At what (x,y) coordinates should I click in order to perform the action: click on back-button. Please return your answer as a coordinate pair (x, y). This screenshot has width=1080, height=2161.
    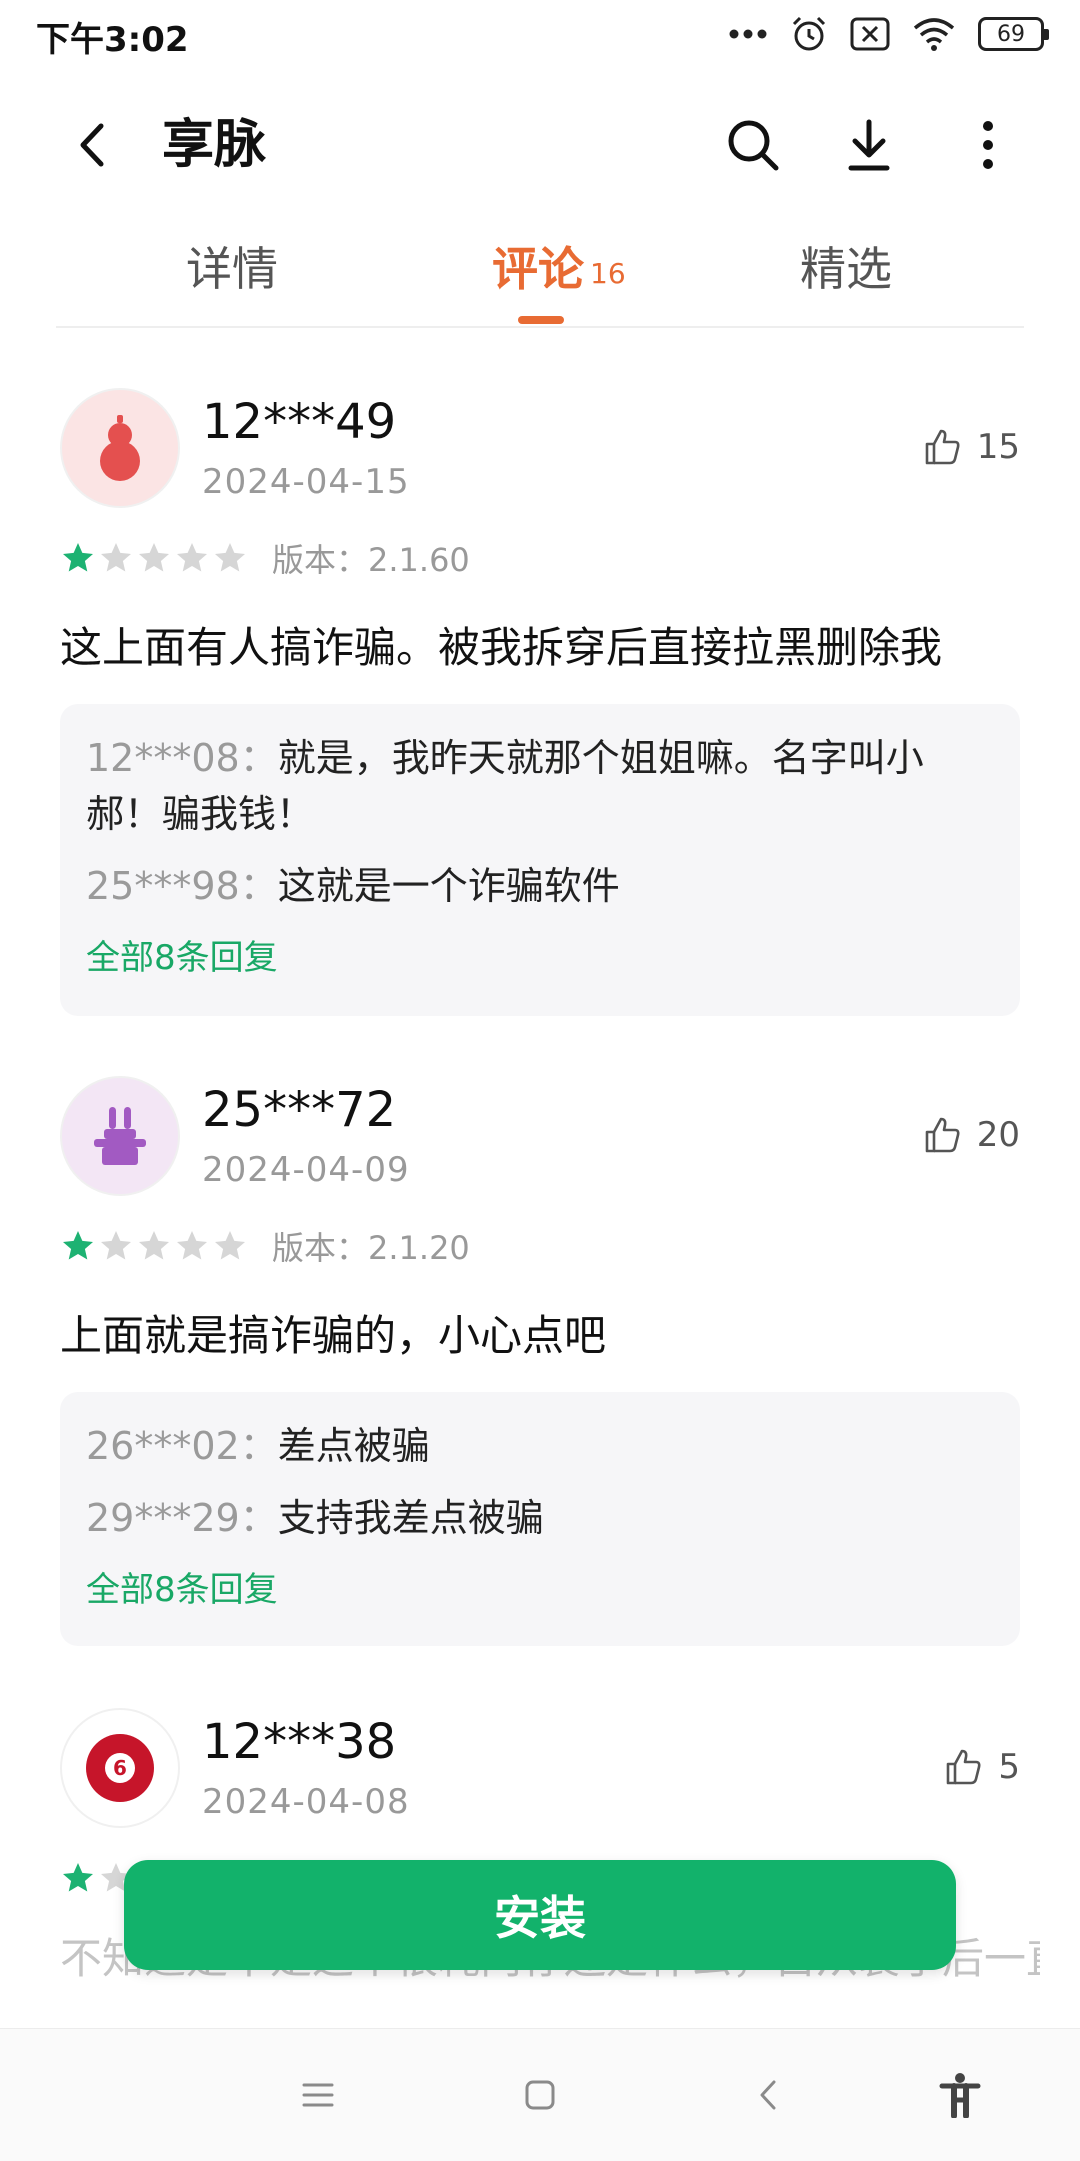
    Looking at the image, I should click on (93, 145).